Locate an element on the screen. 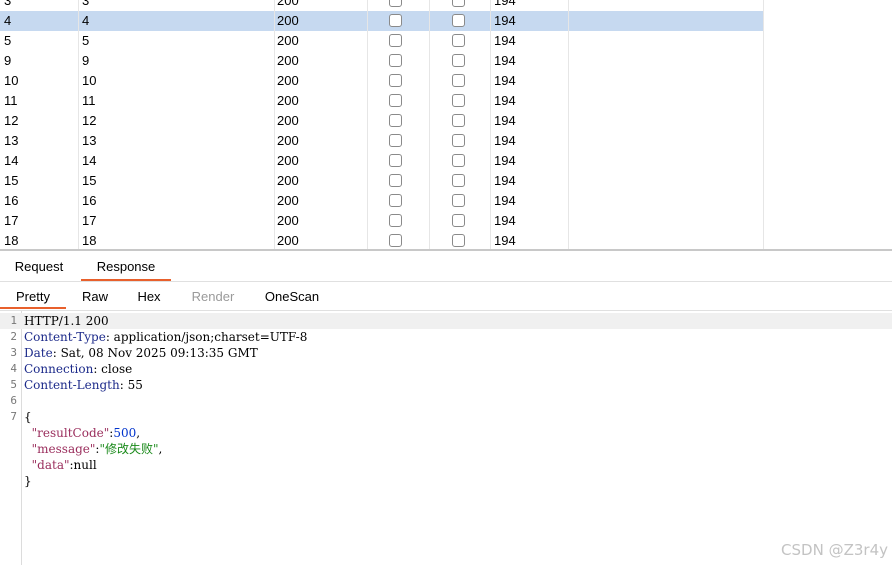 The height and width of the screenshot is (565, 892). editor-line: "message":"修改失败", is located at coordinates (97, 449).